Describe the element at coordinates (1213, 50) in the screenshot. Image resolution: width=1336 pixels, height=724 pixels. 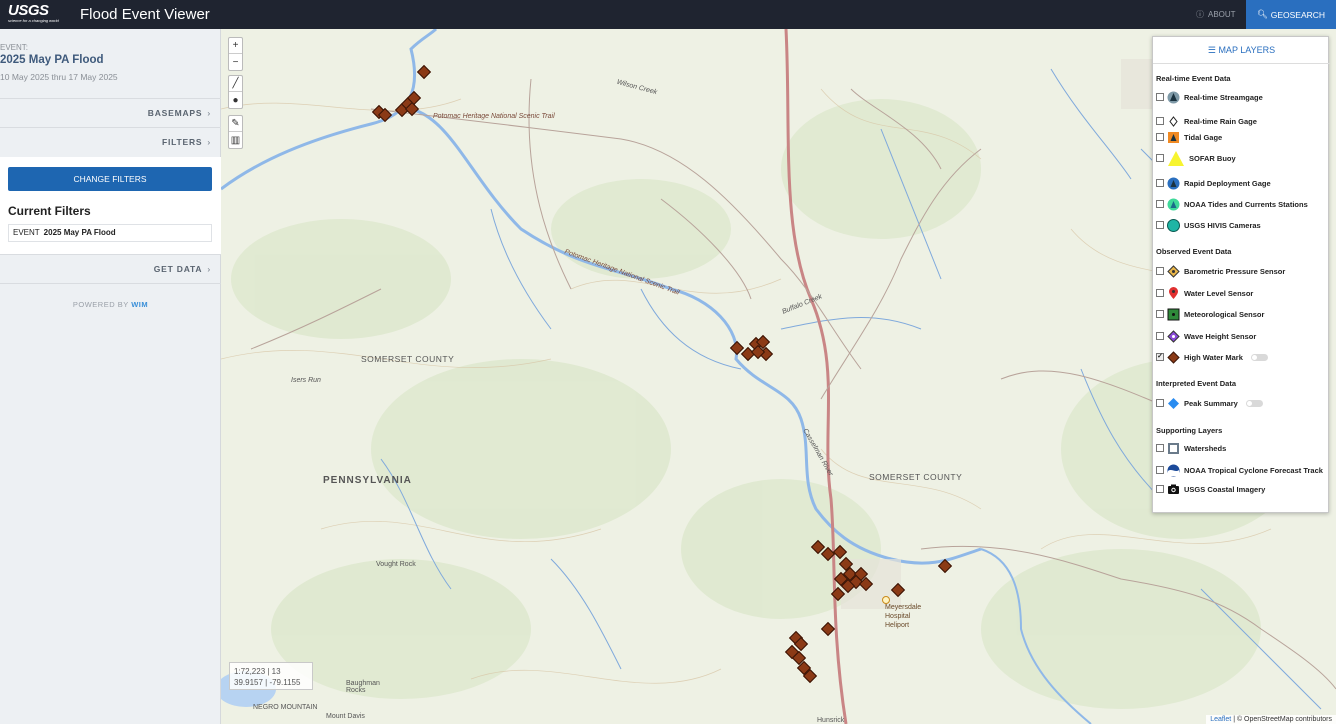
I see `list-icon: ☰` at that location.